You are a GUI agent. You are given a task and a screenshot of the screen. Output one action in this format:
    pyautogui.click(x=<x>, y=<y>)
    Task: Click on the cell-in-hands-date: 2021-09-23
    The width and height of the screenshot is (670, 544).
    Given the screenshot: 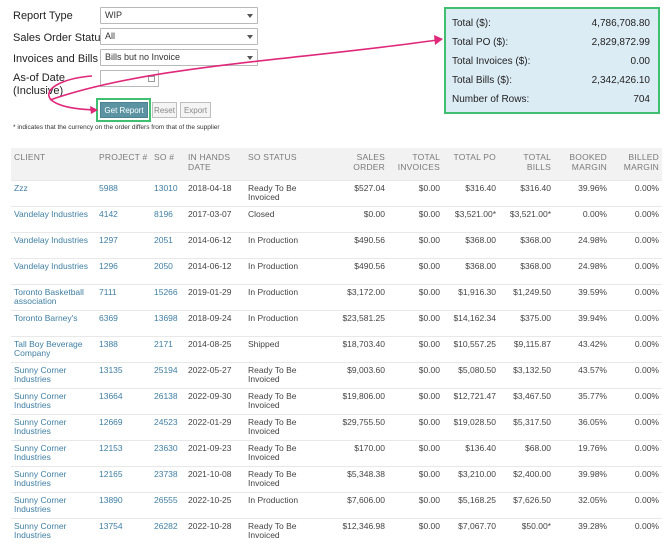 What is the action you would take?
    pyautogui.click(x=215, y=452)
    